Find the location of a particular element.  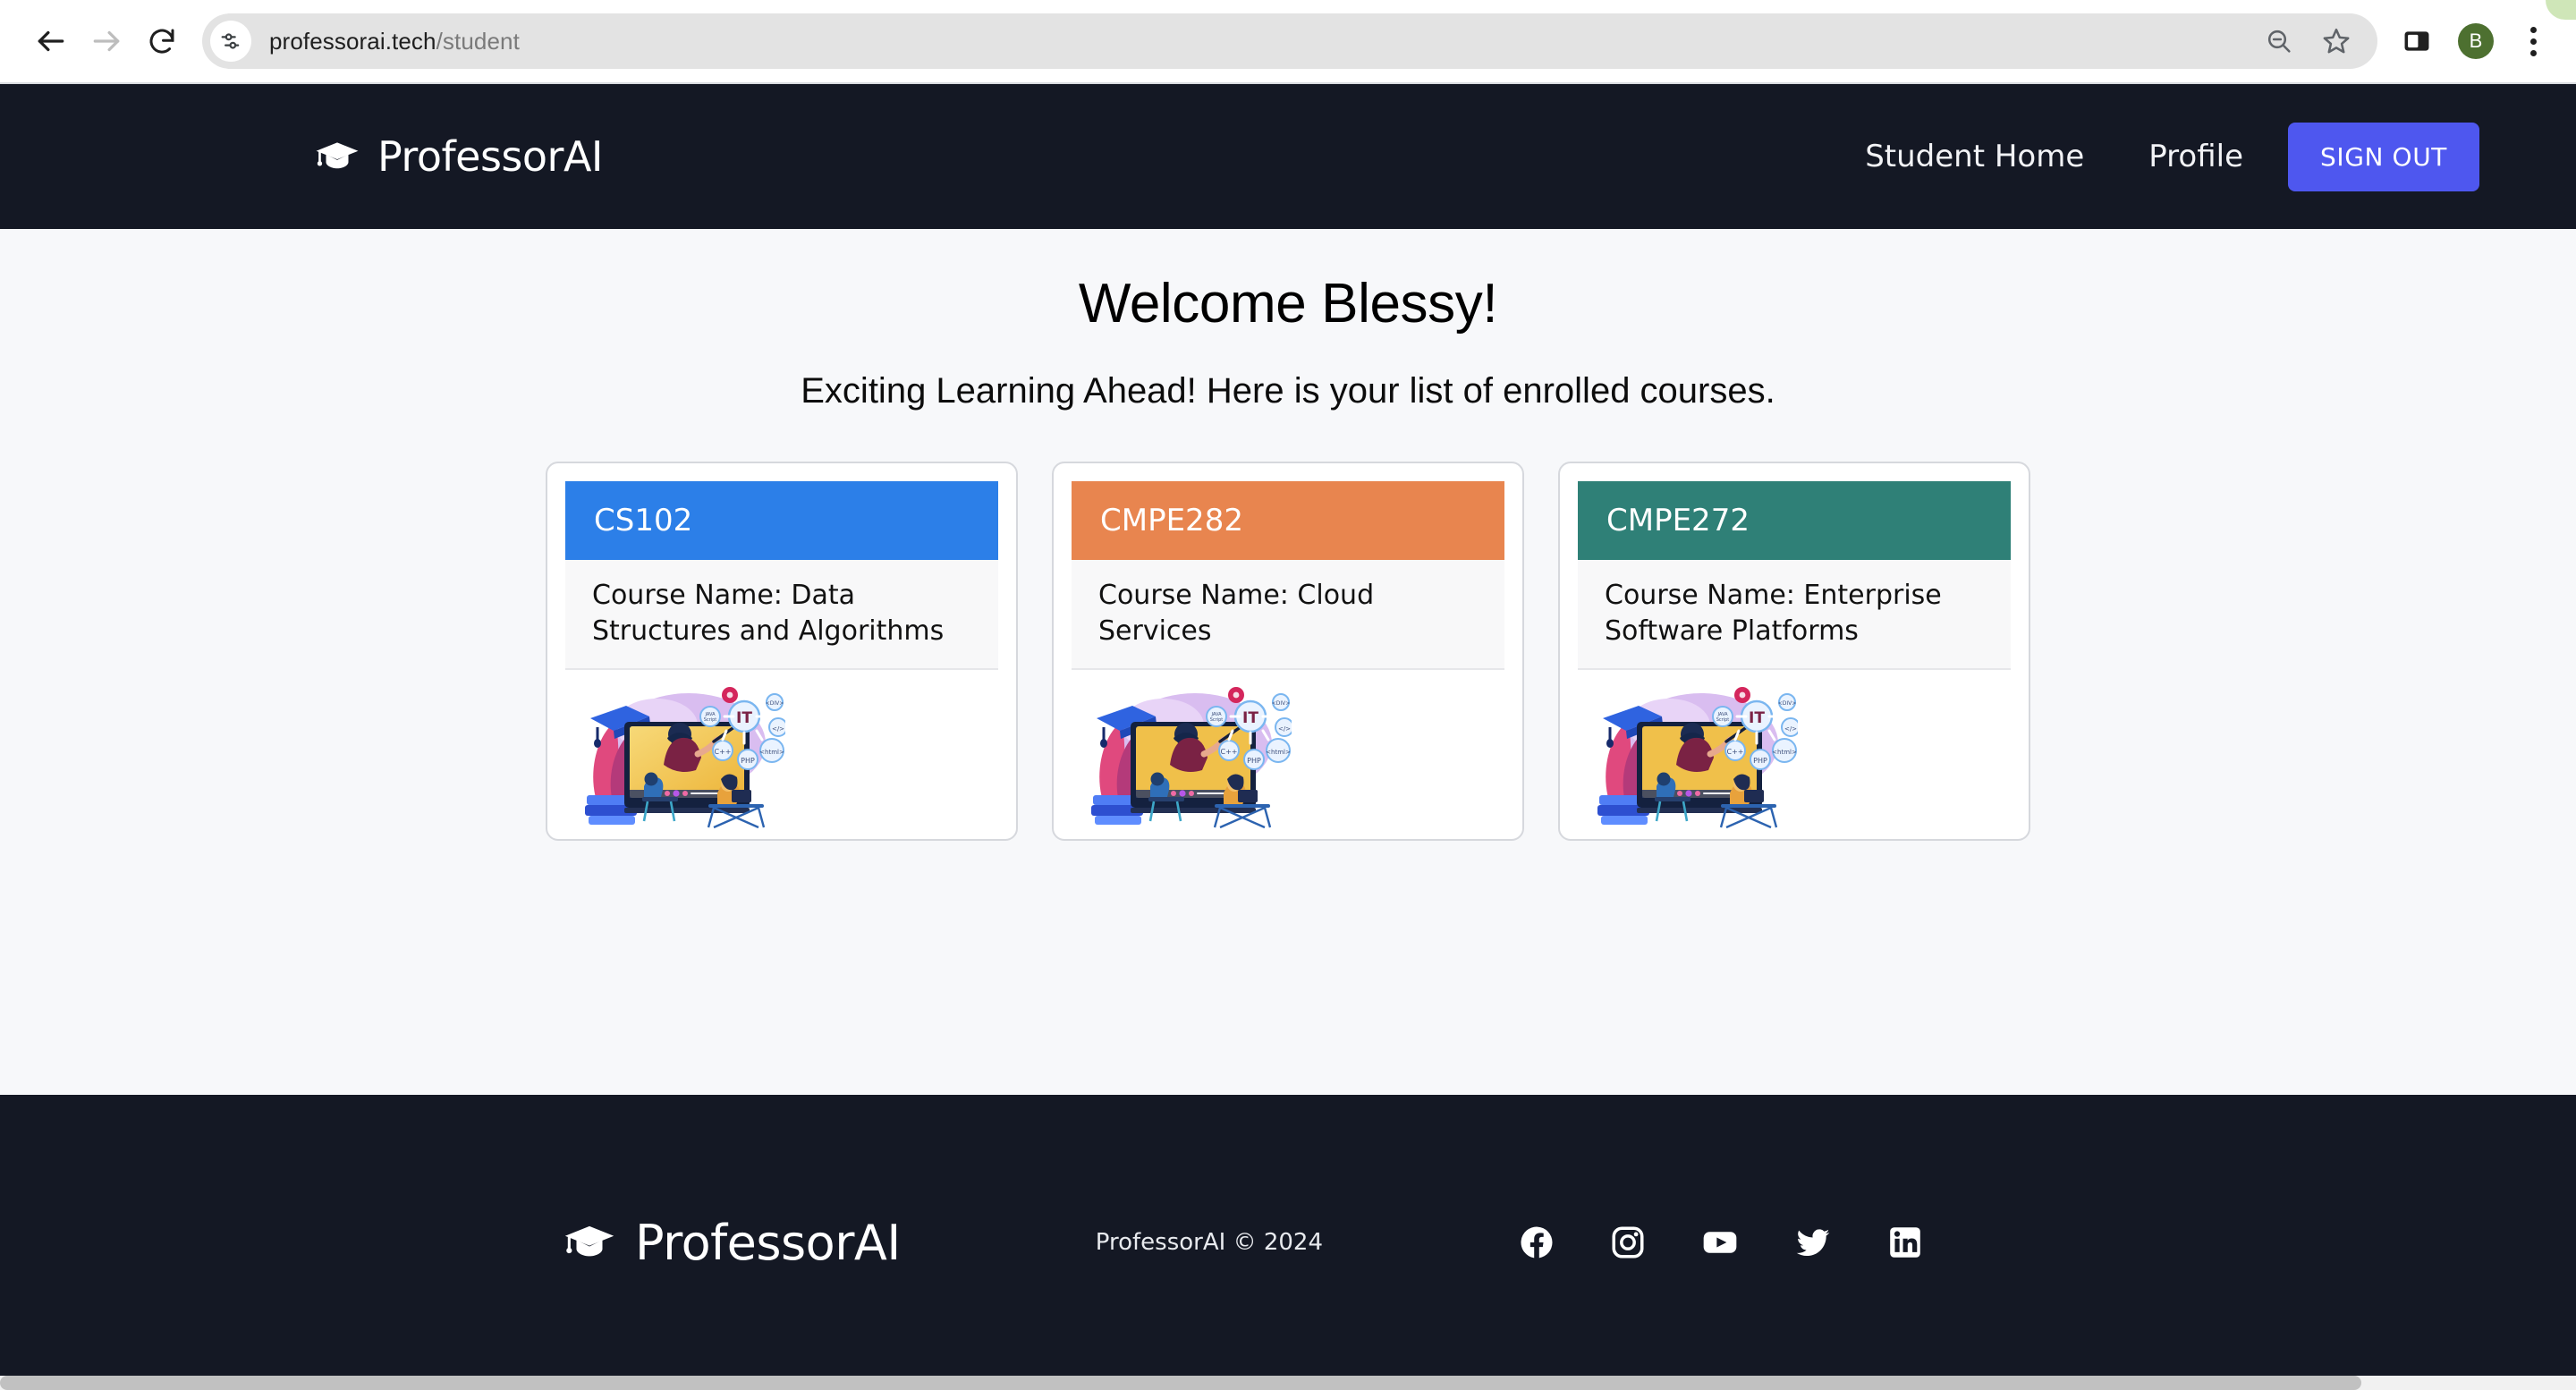

header-brand-name: ProfessorAI is located at coordinates (490, 156).